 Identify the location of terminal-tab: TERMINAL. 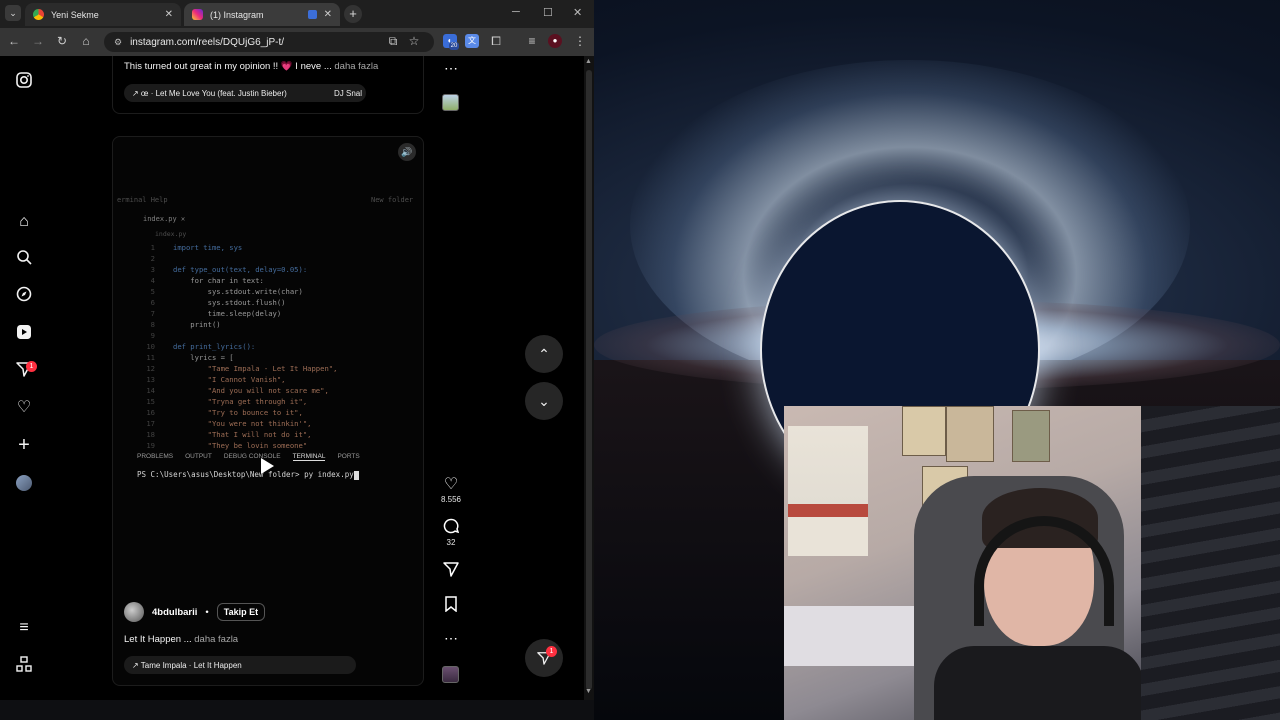
(309, 457).